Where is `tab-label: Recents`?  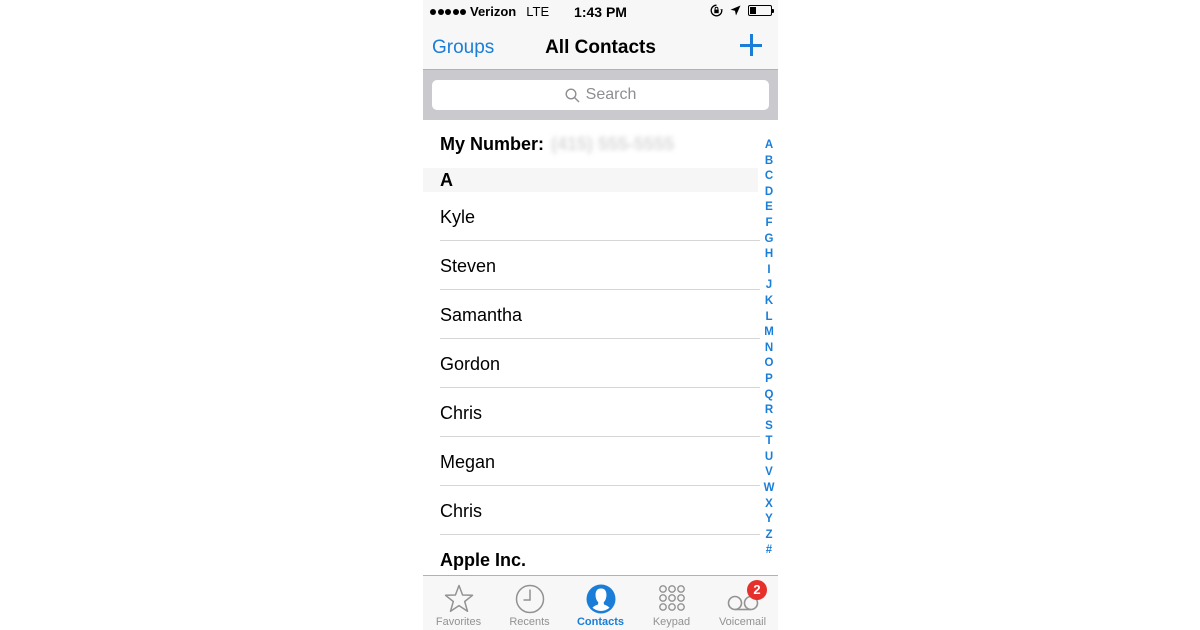 tab-label: Recents is located at coordinates (529, 622).